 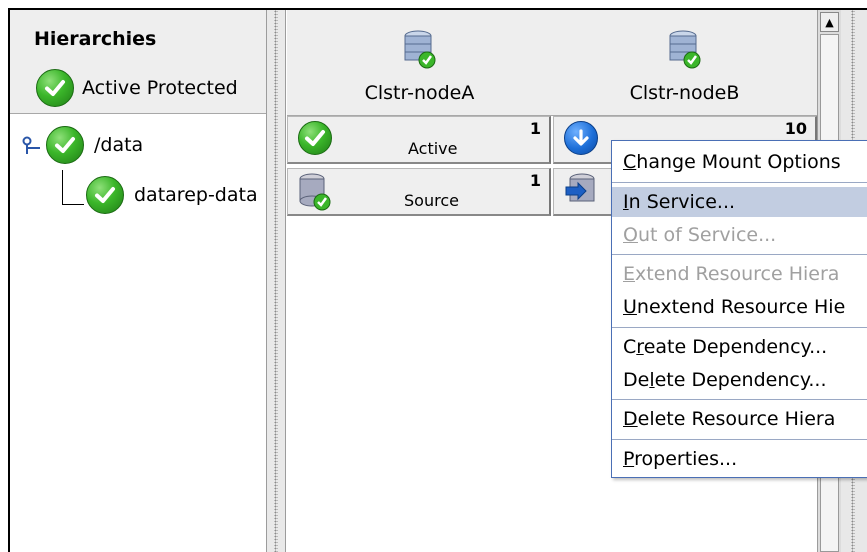 I want to click on database-target-icon, so click(x=580, y=187).